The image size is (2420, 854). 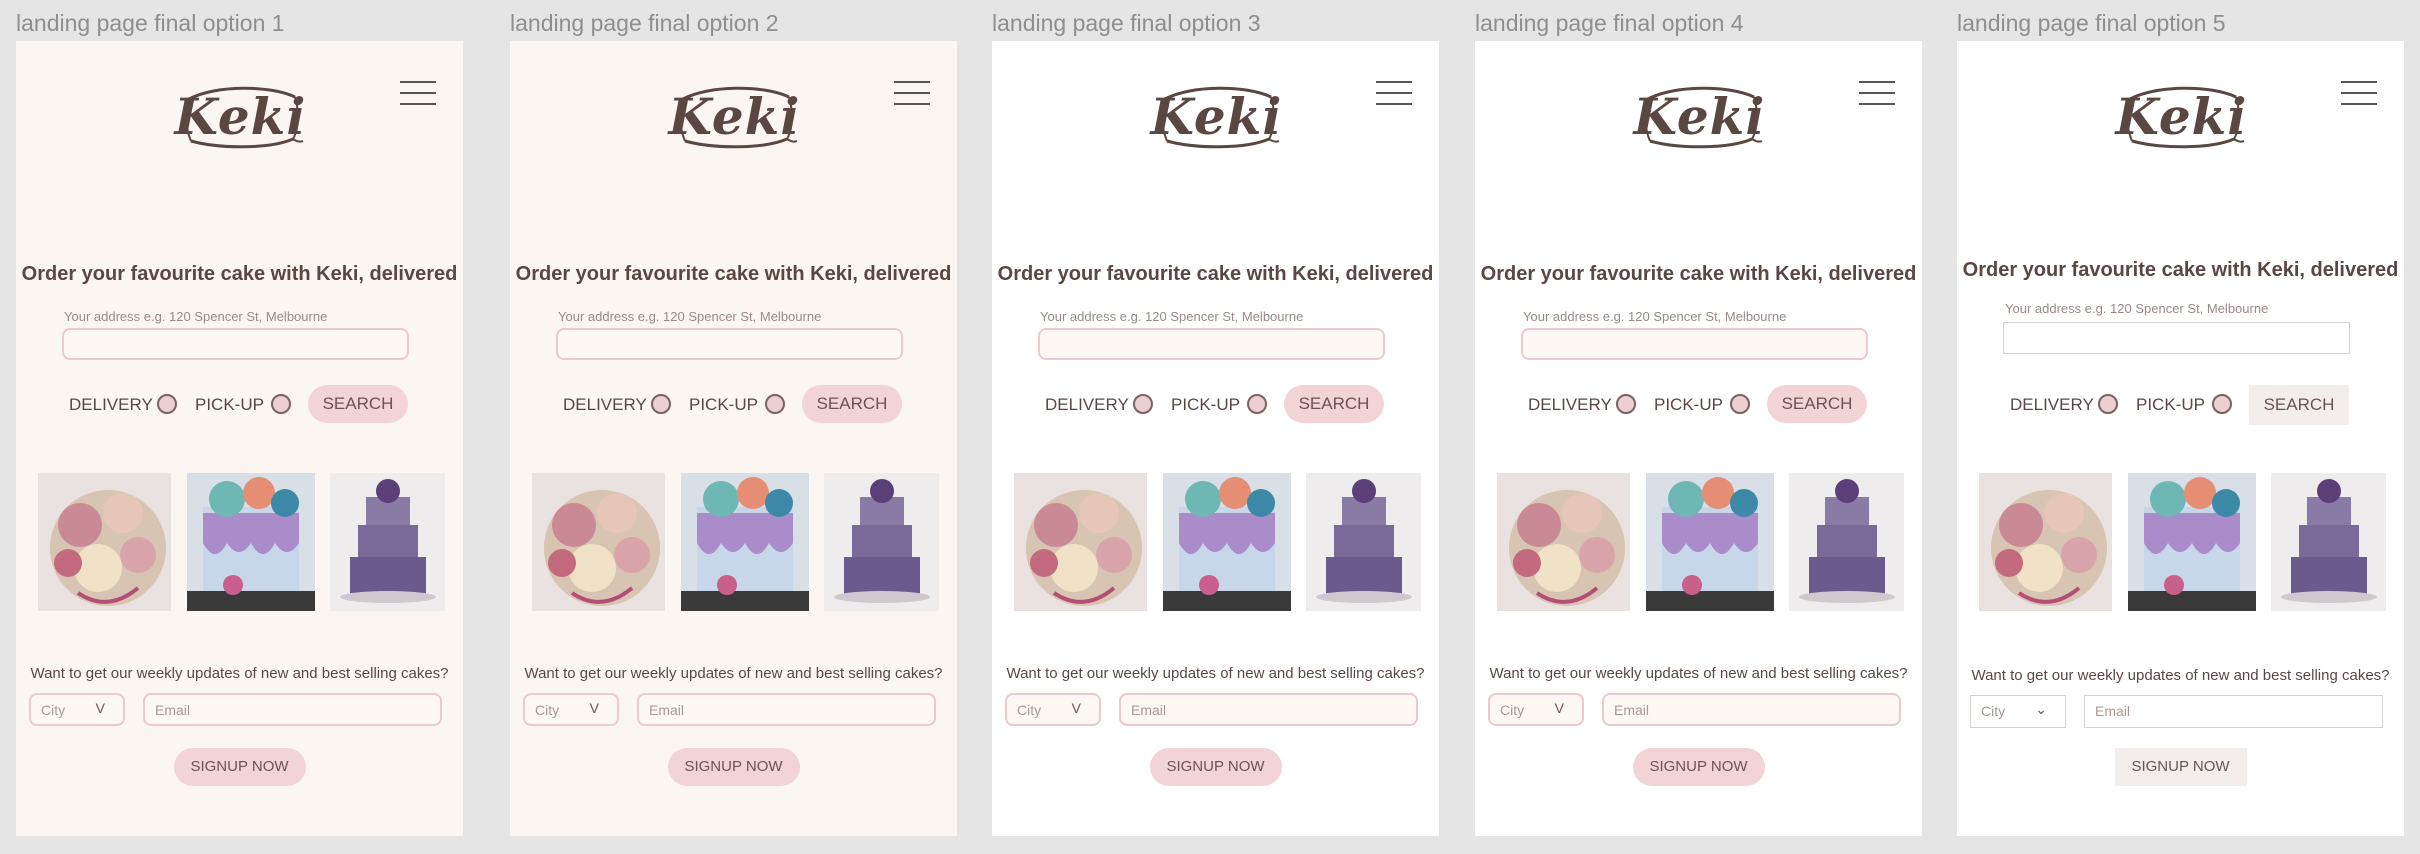 What do you see at coordinates (2018, 711) in the screenshot?
I see `city-select: City ⌄` at bounding box center [2018, 711].